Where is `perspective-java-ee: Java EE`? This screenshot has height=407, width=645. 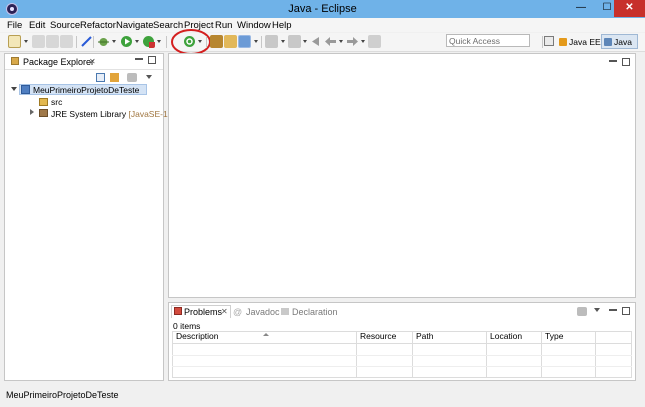 perspective-java-ee: Java EE is located at coordinates (580, 42).